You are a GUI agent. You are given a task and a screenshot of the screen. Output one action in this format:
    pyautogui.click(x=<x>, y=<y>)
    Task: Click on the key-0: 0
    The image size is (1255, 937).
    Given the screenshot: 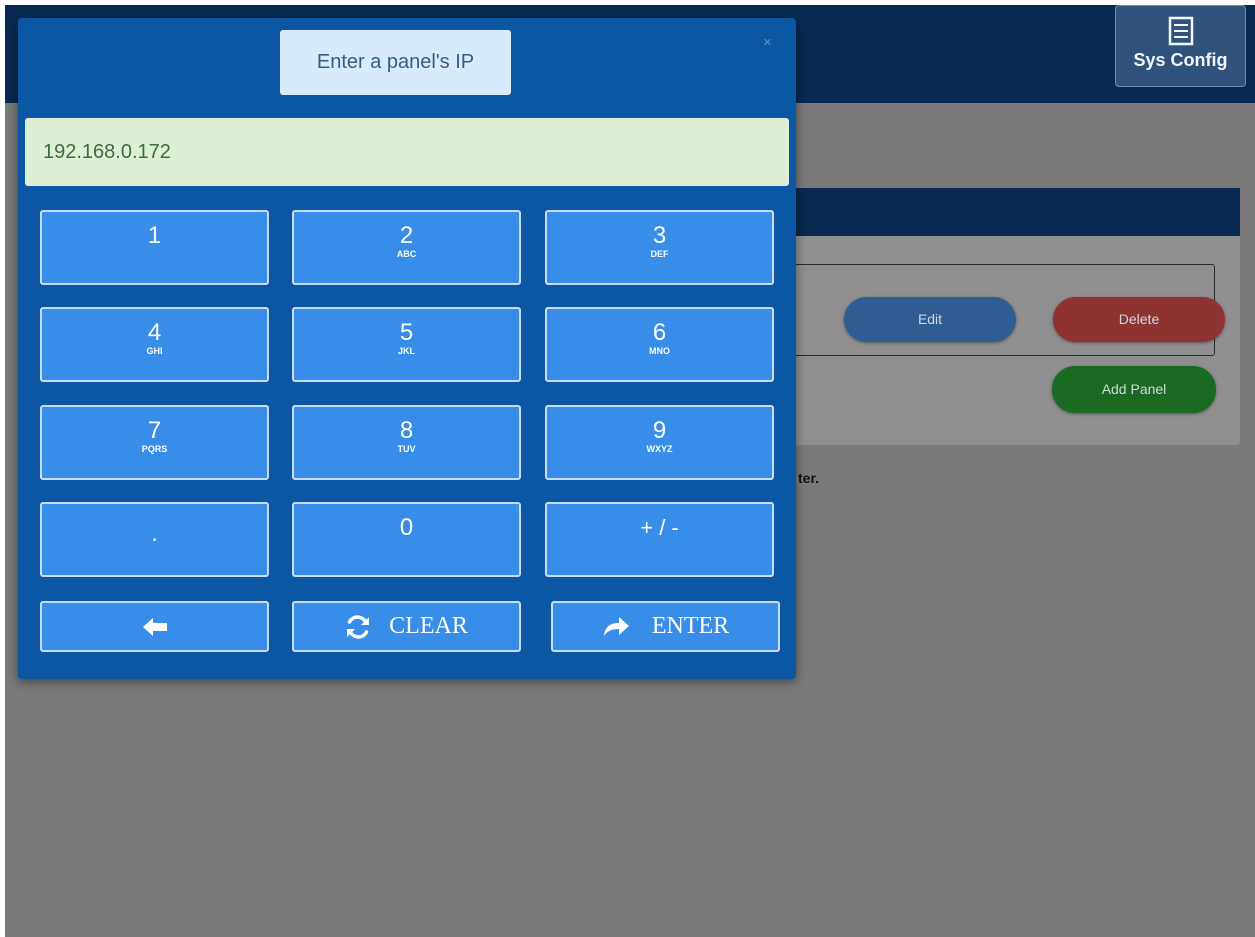 What is the action you would take?
    pyautogui.click(x=406, y=539)
    